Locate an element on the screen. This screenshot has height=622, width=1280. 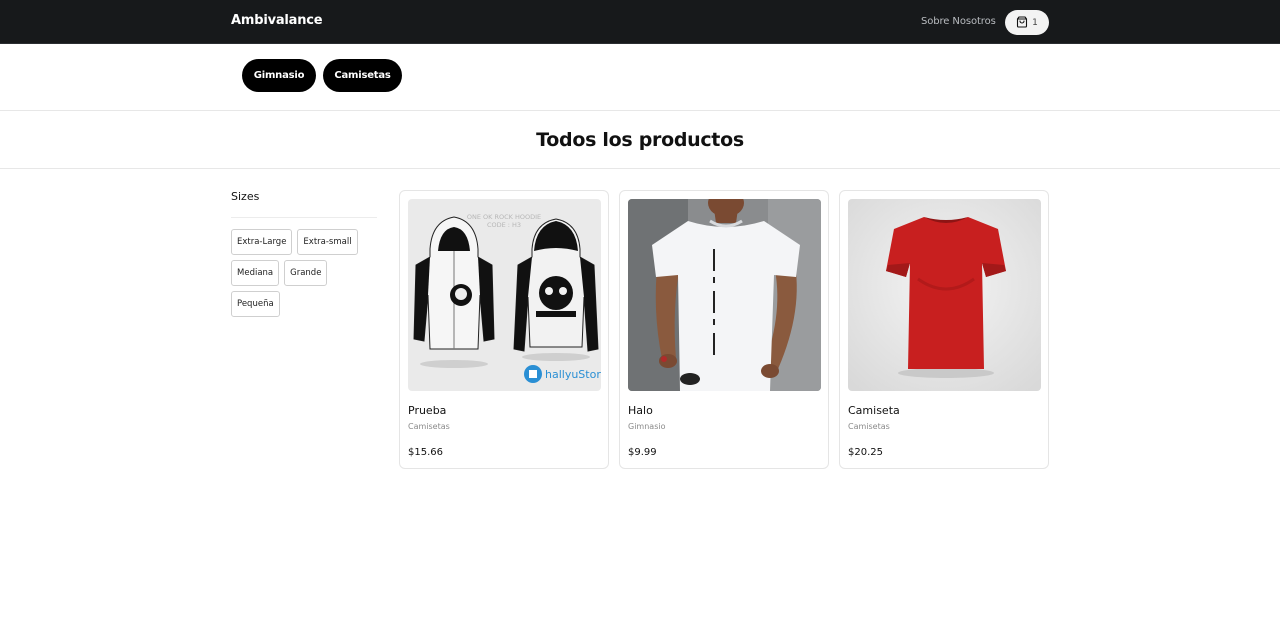
page-title: Todos los productos is located at coordinates (640, 140).